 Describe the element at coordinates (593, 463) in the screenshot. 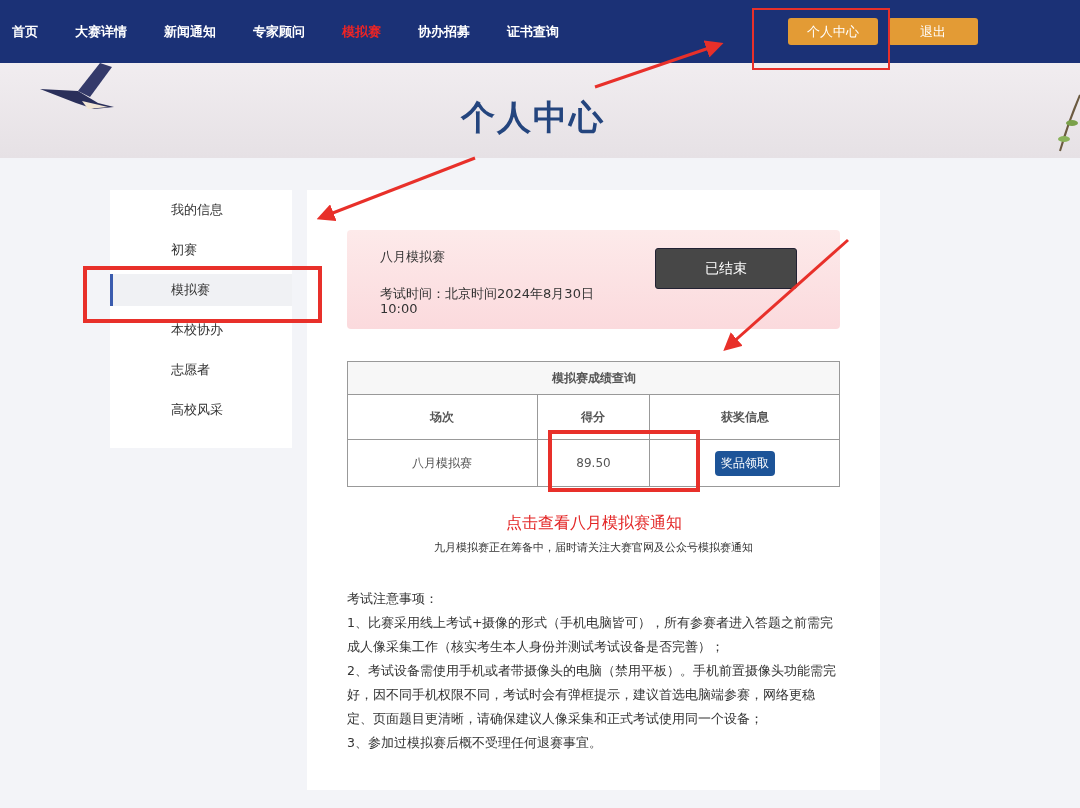

I see `table-cell: 89.50` at that location.